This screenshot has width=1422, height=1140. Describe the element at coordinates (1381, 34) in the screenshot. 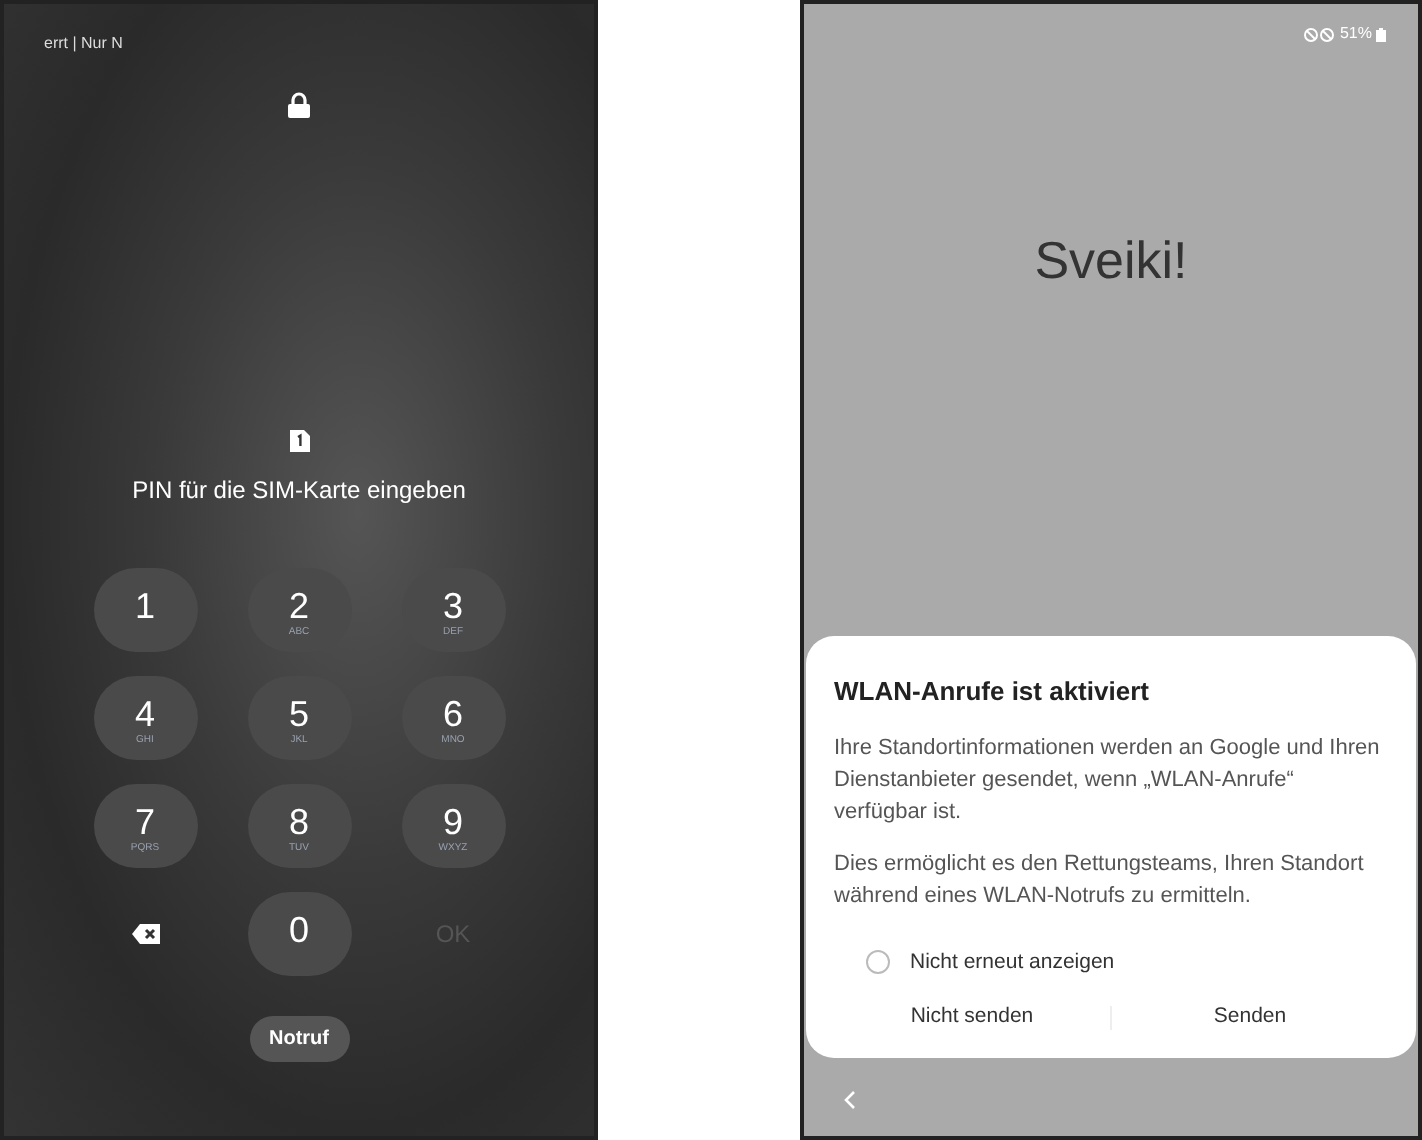

I see `battery-icon` at that location.